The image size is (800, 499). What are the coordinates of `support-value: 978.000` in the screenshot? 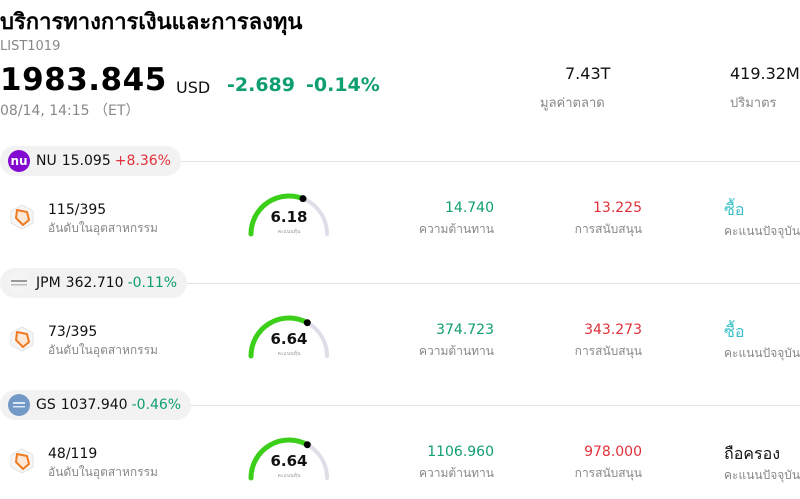 It's located at (613, 452).